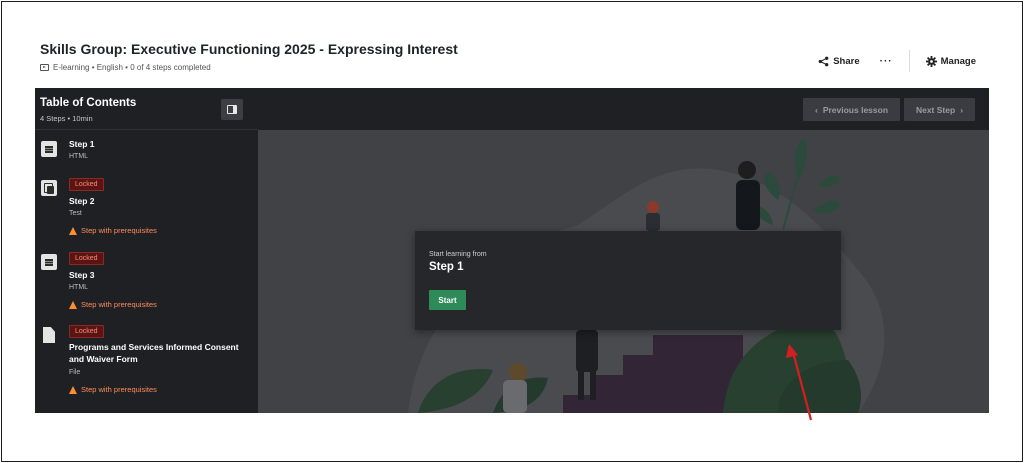 The width and height of the screenshot is (1024, 463). I want to click on toc-step-1: Step 1 HTML, so click(146, 155).